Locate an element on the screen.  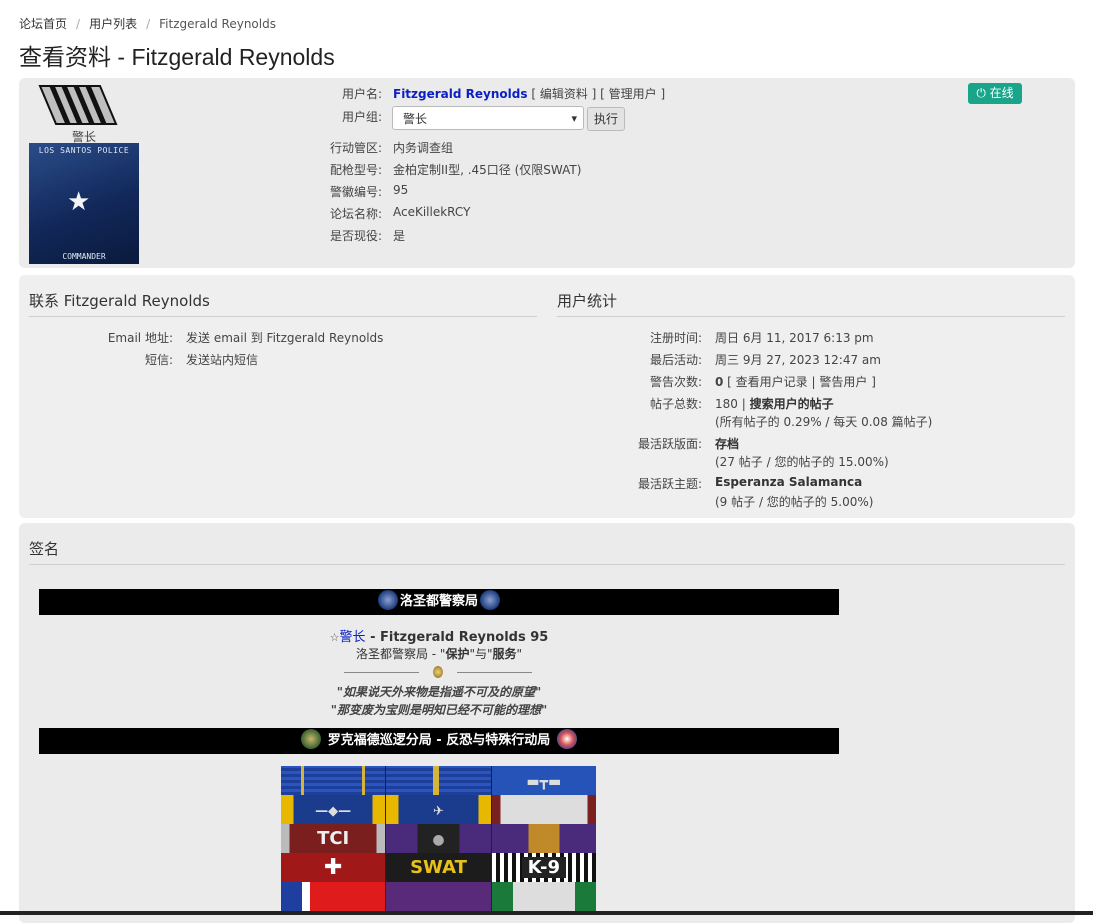
field-value: 内务调查组 is located at coordinates (423, 148).